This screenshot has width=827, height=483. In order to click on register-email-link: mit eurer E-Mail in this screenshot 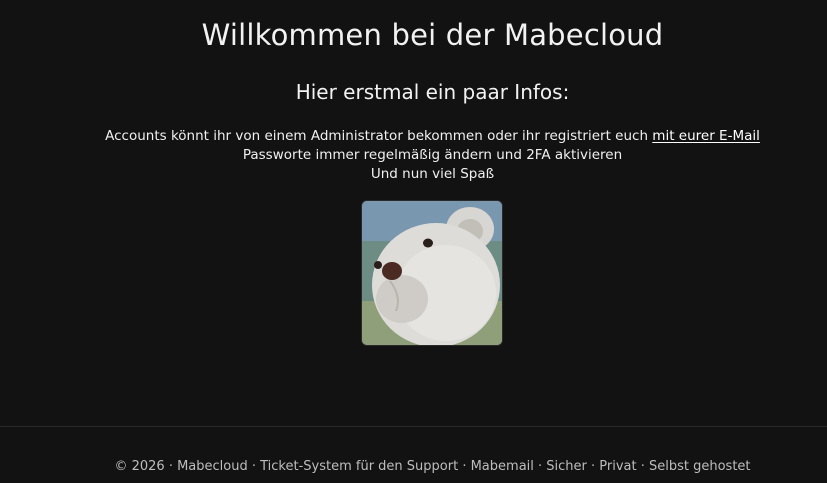, I will do `click(706, 136)`.